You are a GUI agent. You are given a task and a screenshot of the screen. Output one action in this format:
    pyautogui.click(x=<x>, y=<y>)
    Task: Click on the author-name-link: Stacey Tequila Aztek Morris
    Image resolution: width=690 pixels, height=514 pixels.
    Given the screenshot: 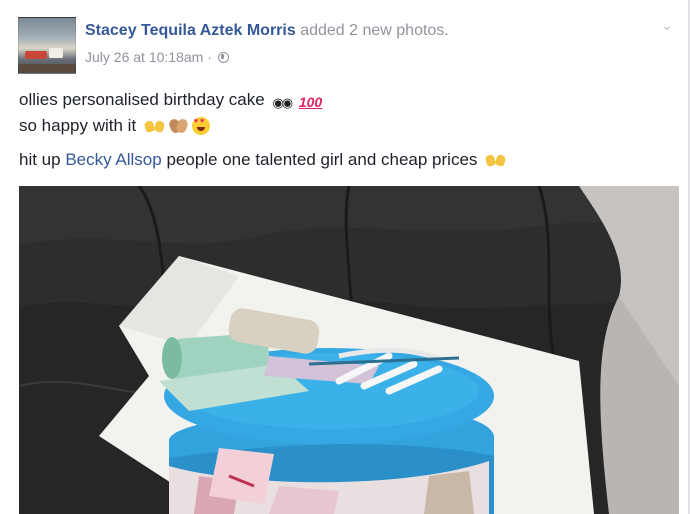 What is the action you would take?
    pyautogui.click(x=190, y=30)
    